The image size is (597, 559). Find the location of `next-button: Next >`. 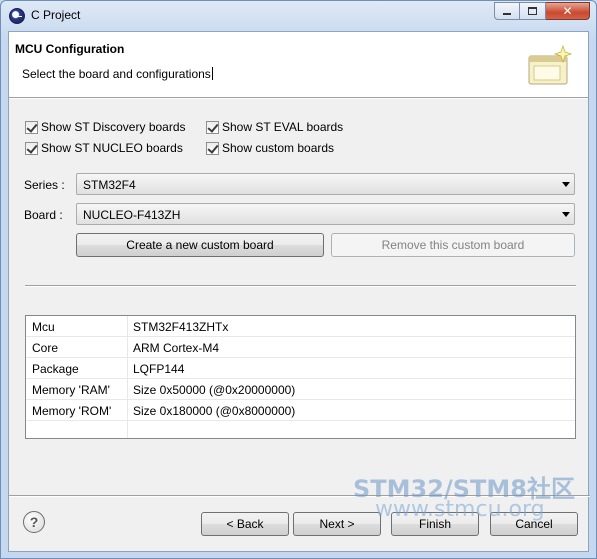

next-button: Next > is located at coordinates (337, 524).